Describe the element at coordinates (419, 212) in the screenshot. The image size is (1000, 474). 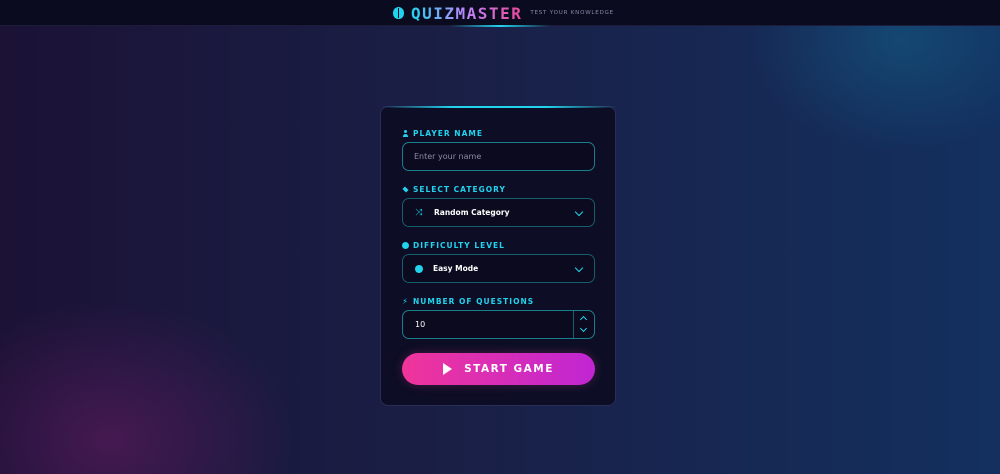
I see `shuffle-icon: ⤨` at that location.